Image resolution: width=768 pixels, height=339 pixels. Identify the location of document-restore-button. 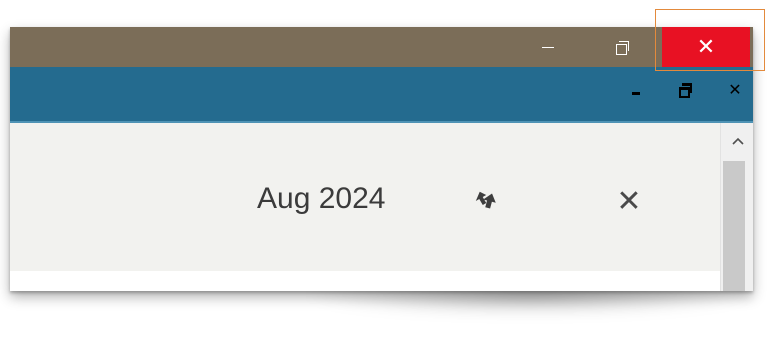
(685, 89).